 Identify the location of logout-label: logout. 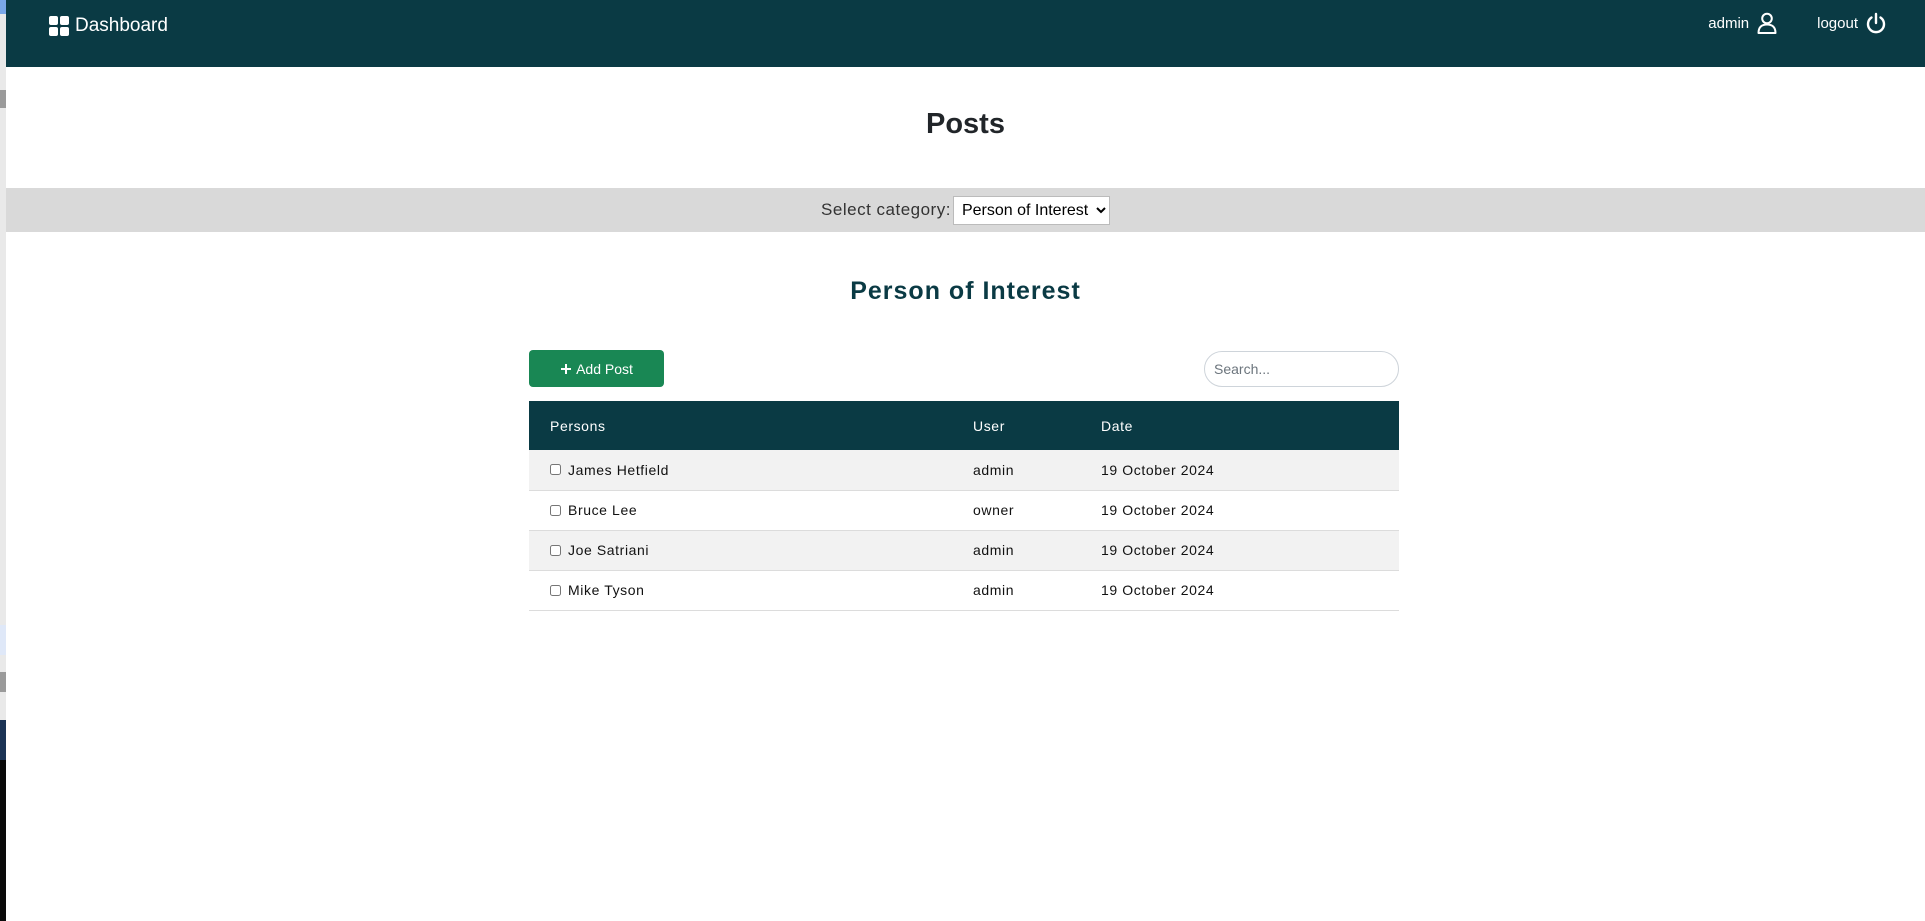
(1837, 23).